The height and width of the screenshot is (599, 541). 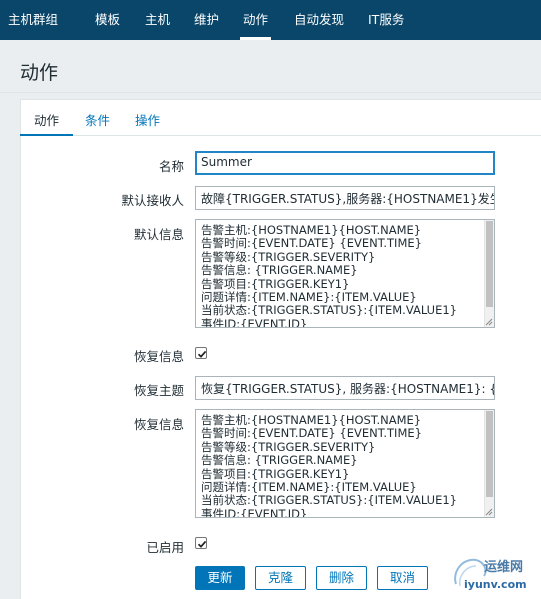 I want to click on nav-item-actions: 动作, so click(x=255, y=20).